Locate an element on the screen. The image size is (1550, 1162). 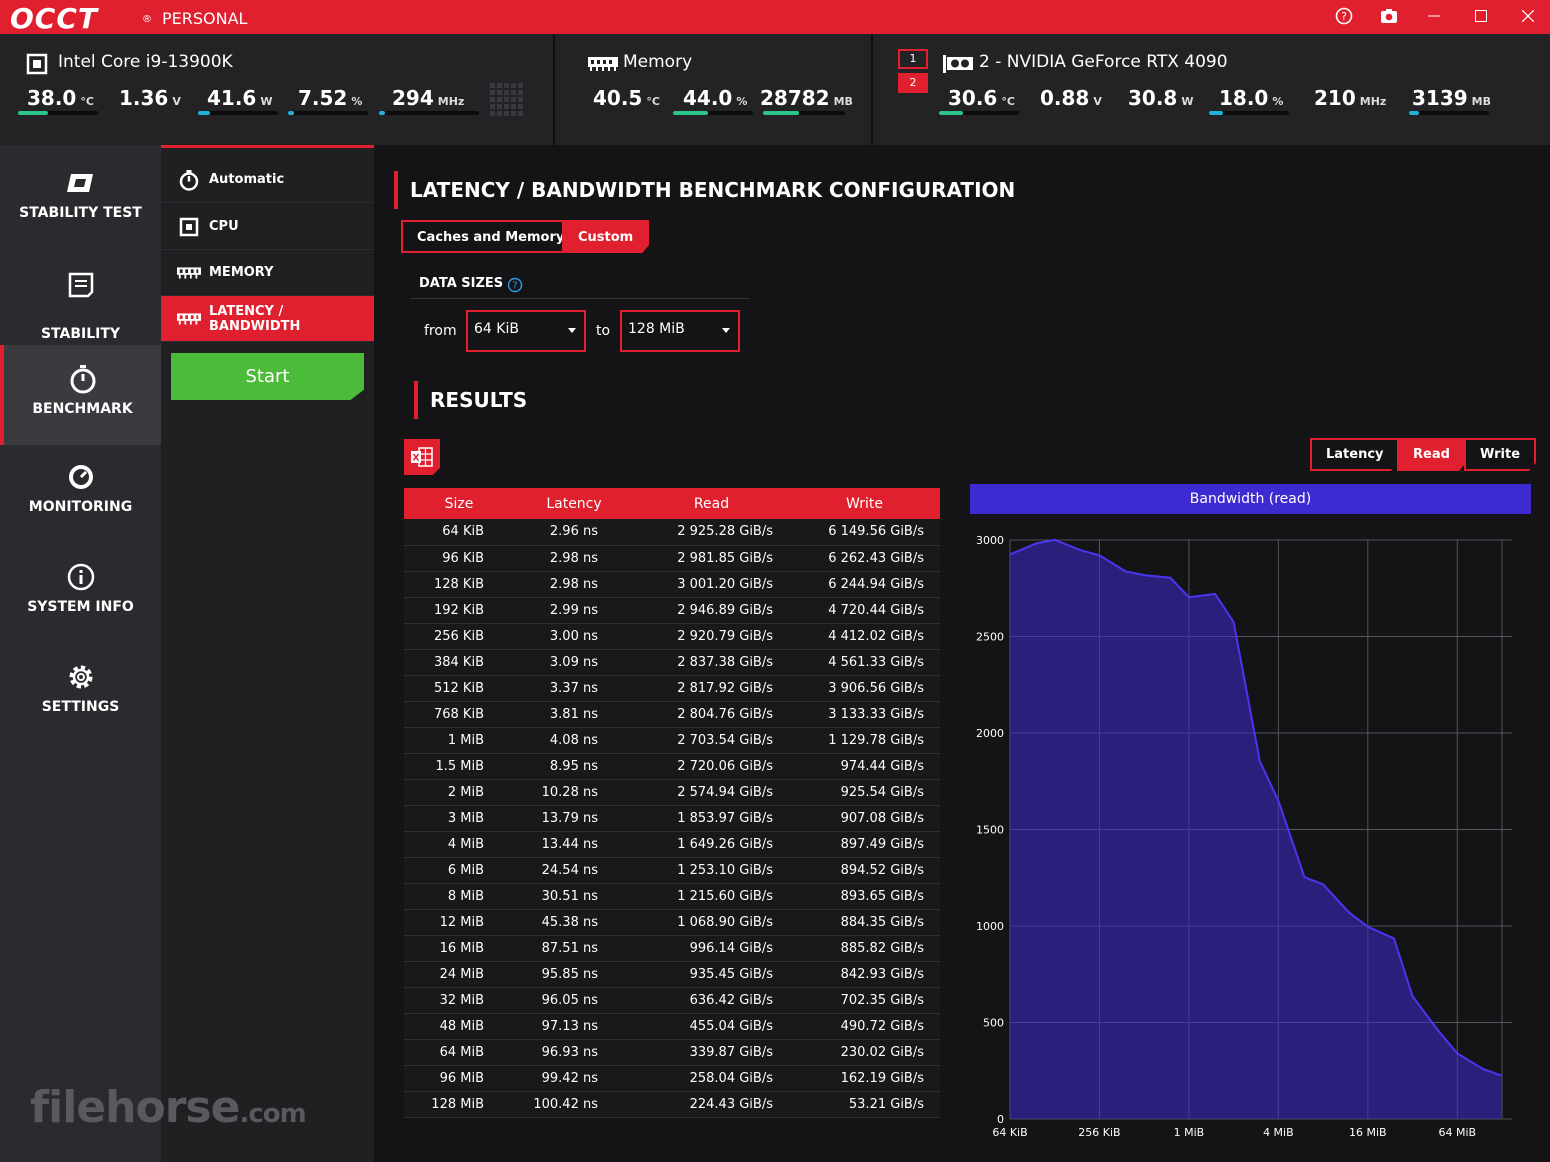
read-cell: 2 817.92 GiB/s is located at coordinates (711, 688).